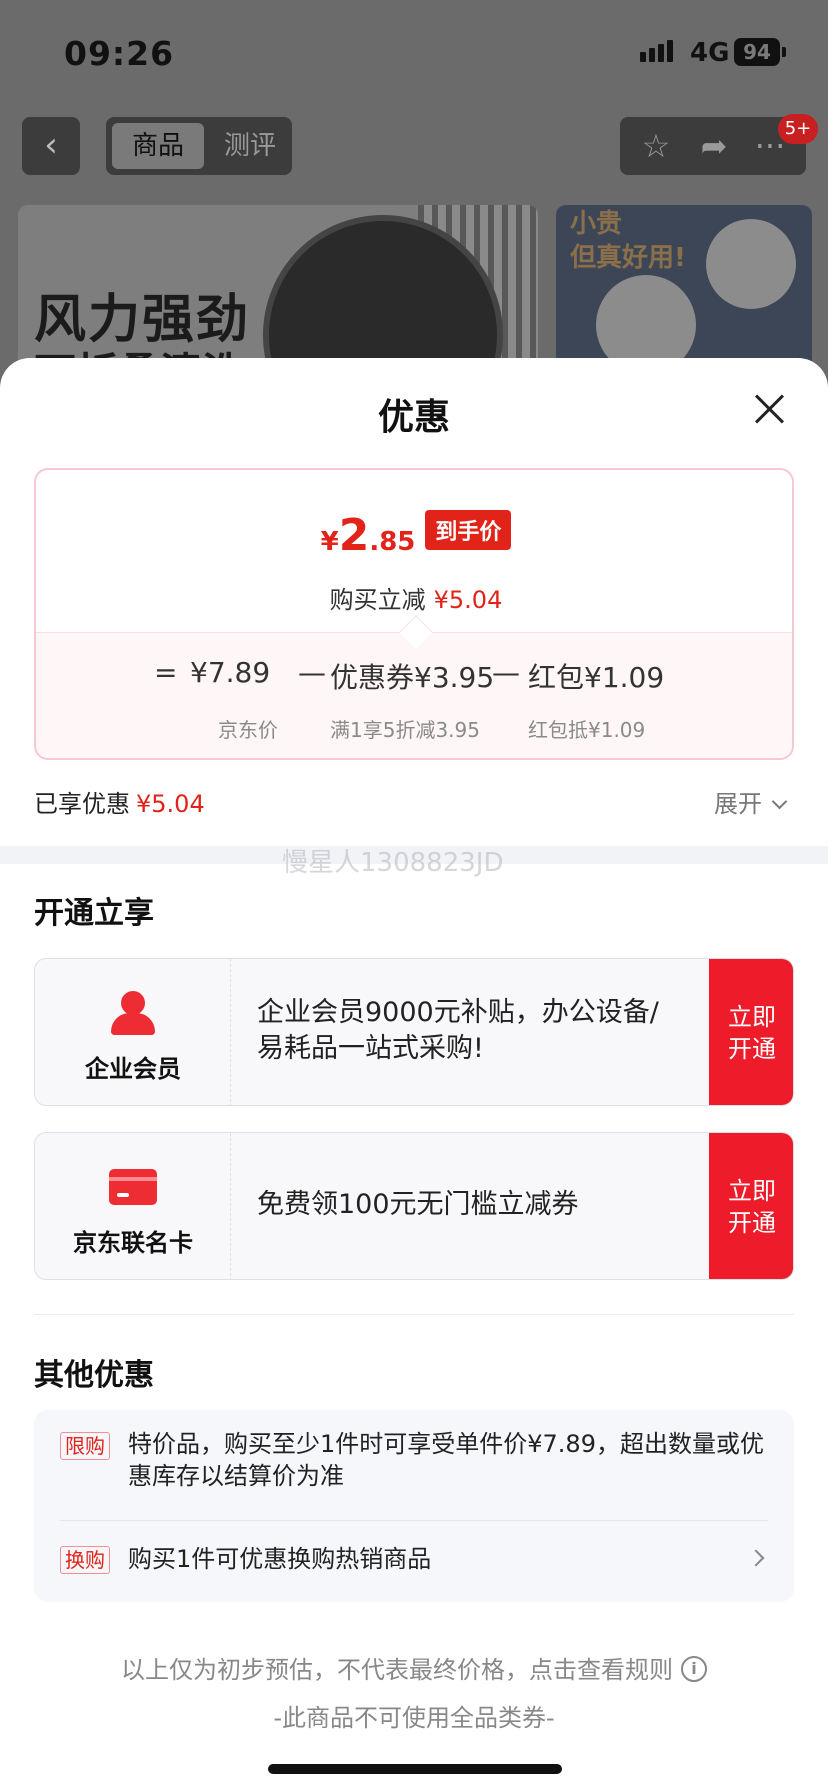 Image resolution: width=828 pixels, height=1792 pixels. I want to click on chevron-right-icon, so click(756, 1558).